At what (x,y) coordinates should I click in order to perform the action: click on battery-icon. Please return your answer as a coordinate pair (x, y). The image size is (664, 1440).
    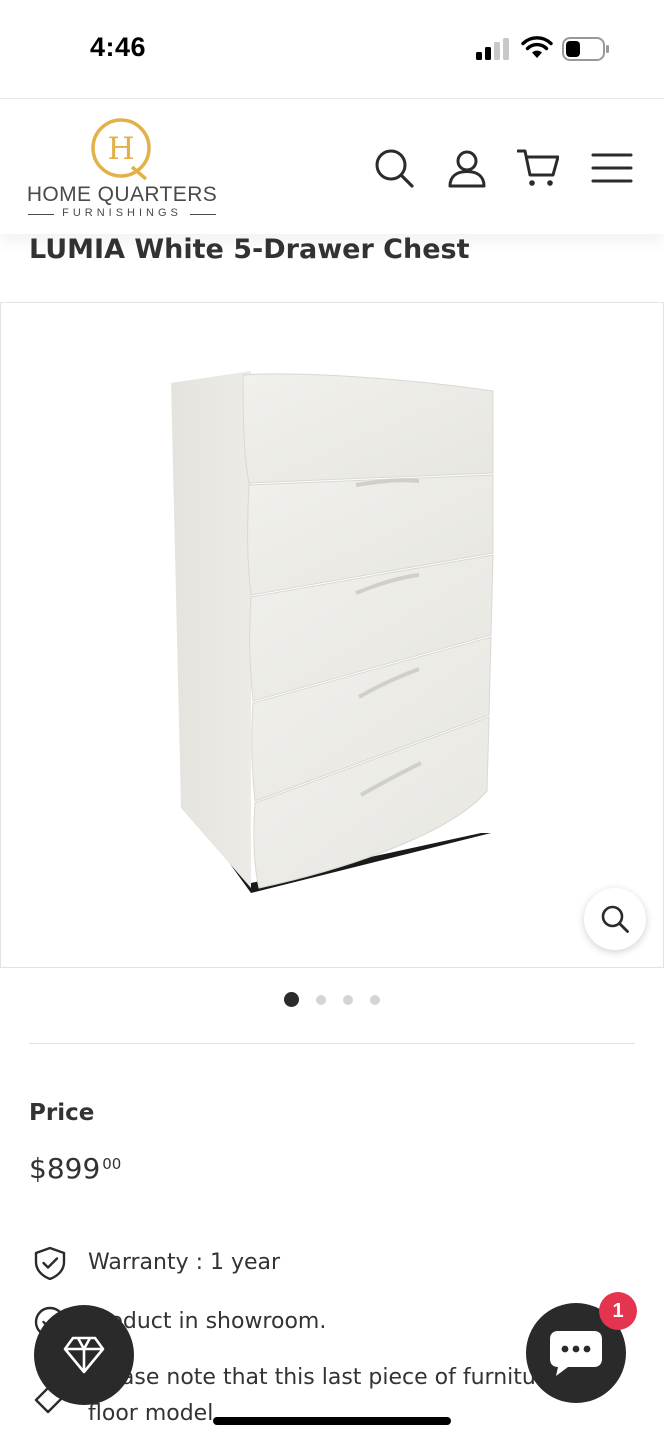
    Looking at the image, I should click on (585, 49).